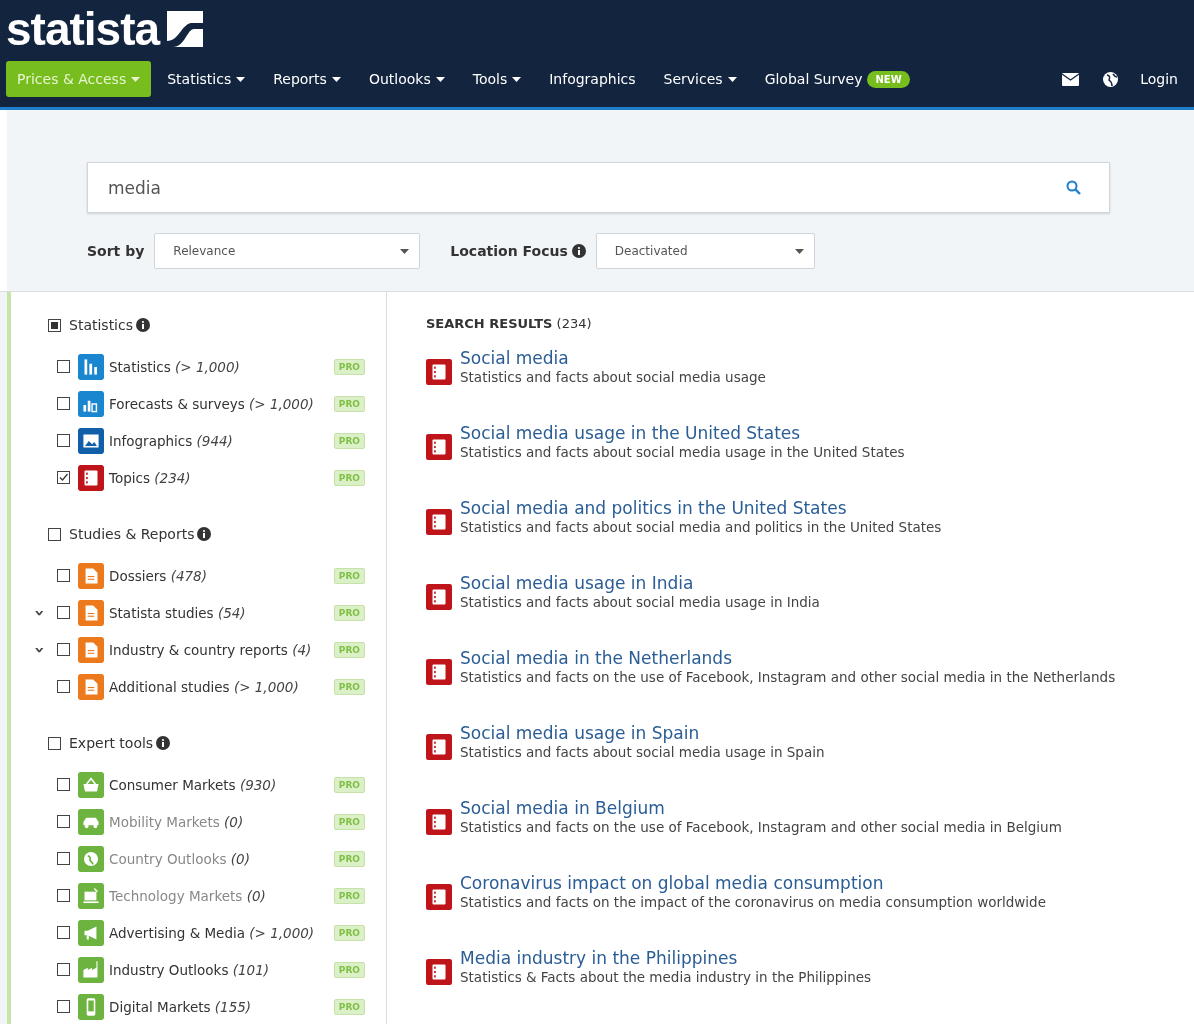 This screenshot has width=1194, height=1024. Describe the element at coordinates (221, 575) in the screenshot. I see `filter-option: Dossiers (478)` at that location.